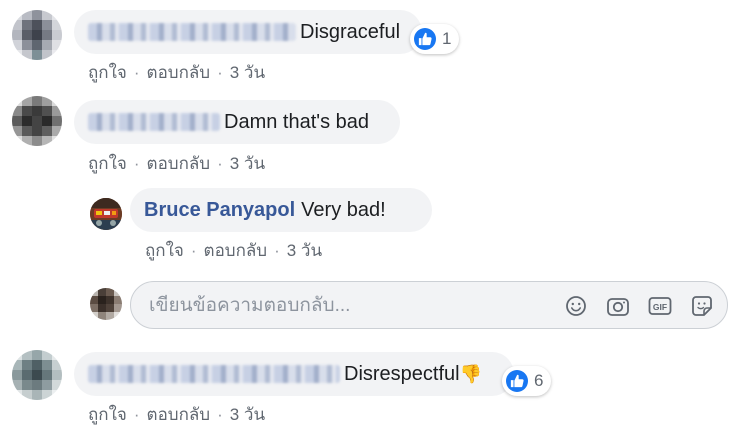 This screenshot has height=430, width=736. Describe the element at coordinates (471, 373) in the screenshot. I see `thumbs-down-emoji: 👎` at that location.